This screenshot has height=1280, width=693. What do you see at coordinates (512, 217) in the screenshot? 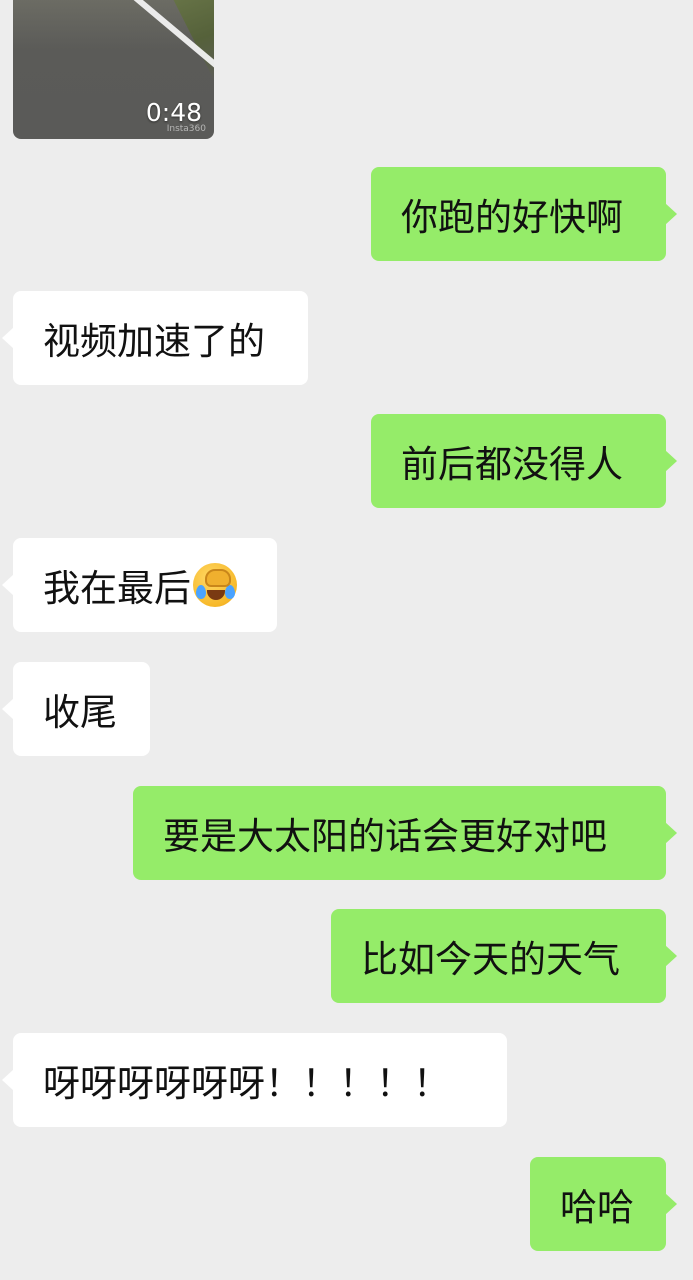
I see `message-text: 你跑的好快啊` at bounding box center [512, 217].